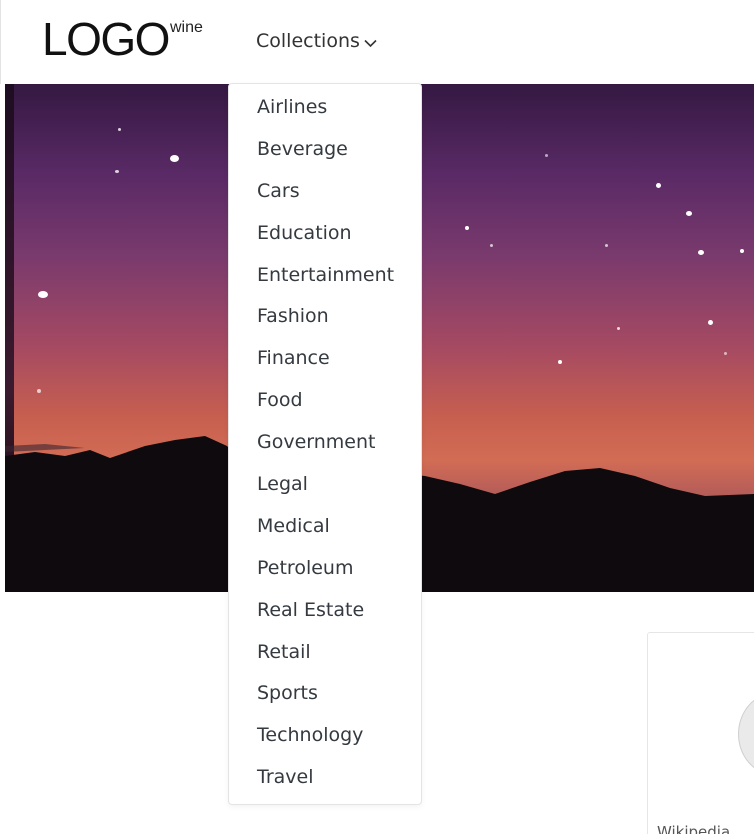 This screenshot has height=834, width=754. I want to click on logo-text: LOGO, so click(106, 39).